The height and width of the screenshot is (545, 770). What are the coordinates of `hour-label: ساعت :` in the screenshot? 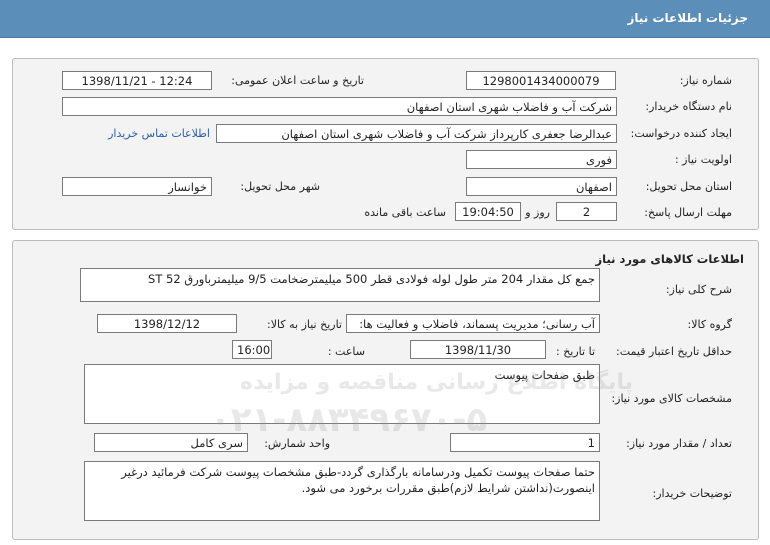 It's located at (346, 351).